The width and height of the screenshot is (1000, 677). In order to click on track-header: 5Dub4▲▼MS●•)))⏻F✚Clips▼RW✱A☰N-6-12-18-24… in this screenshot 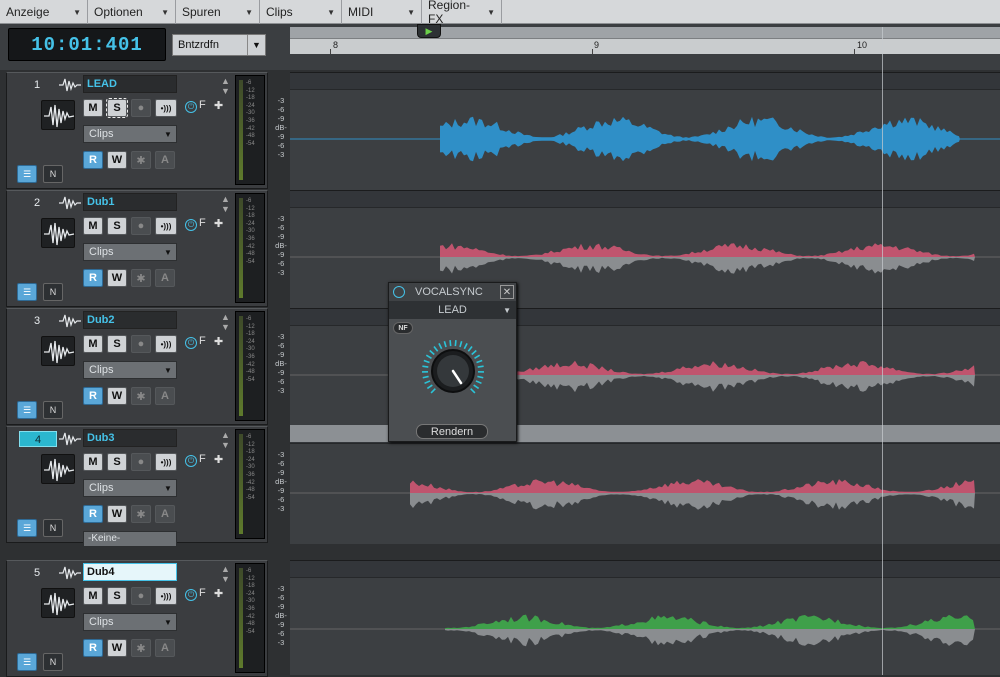, I will do `click(137, 618)`.